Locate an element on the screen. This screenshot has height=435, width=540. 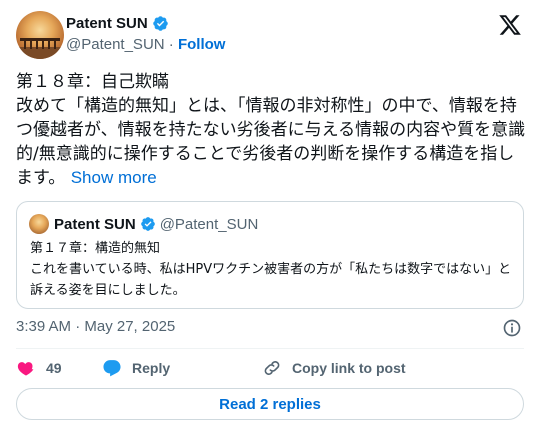
quoted-avatar is located at coordinates (39, 224).